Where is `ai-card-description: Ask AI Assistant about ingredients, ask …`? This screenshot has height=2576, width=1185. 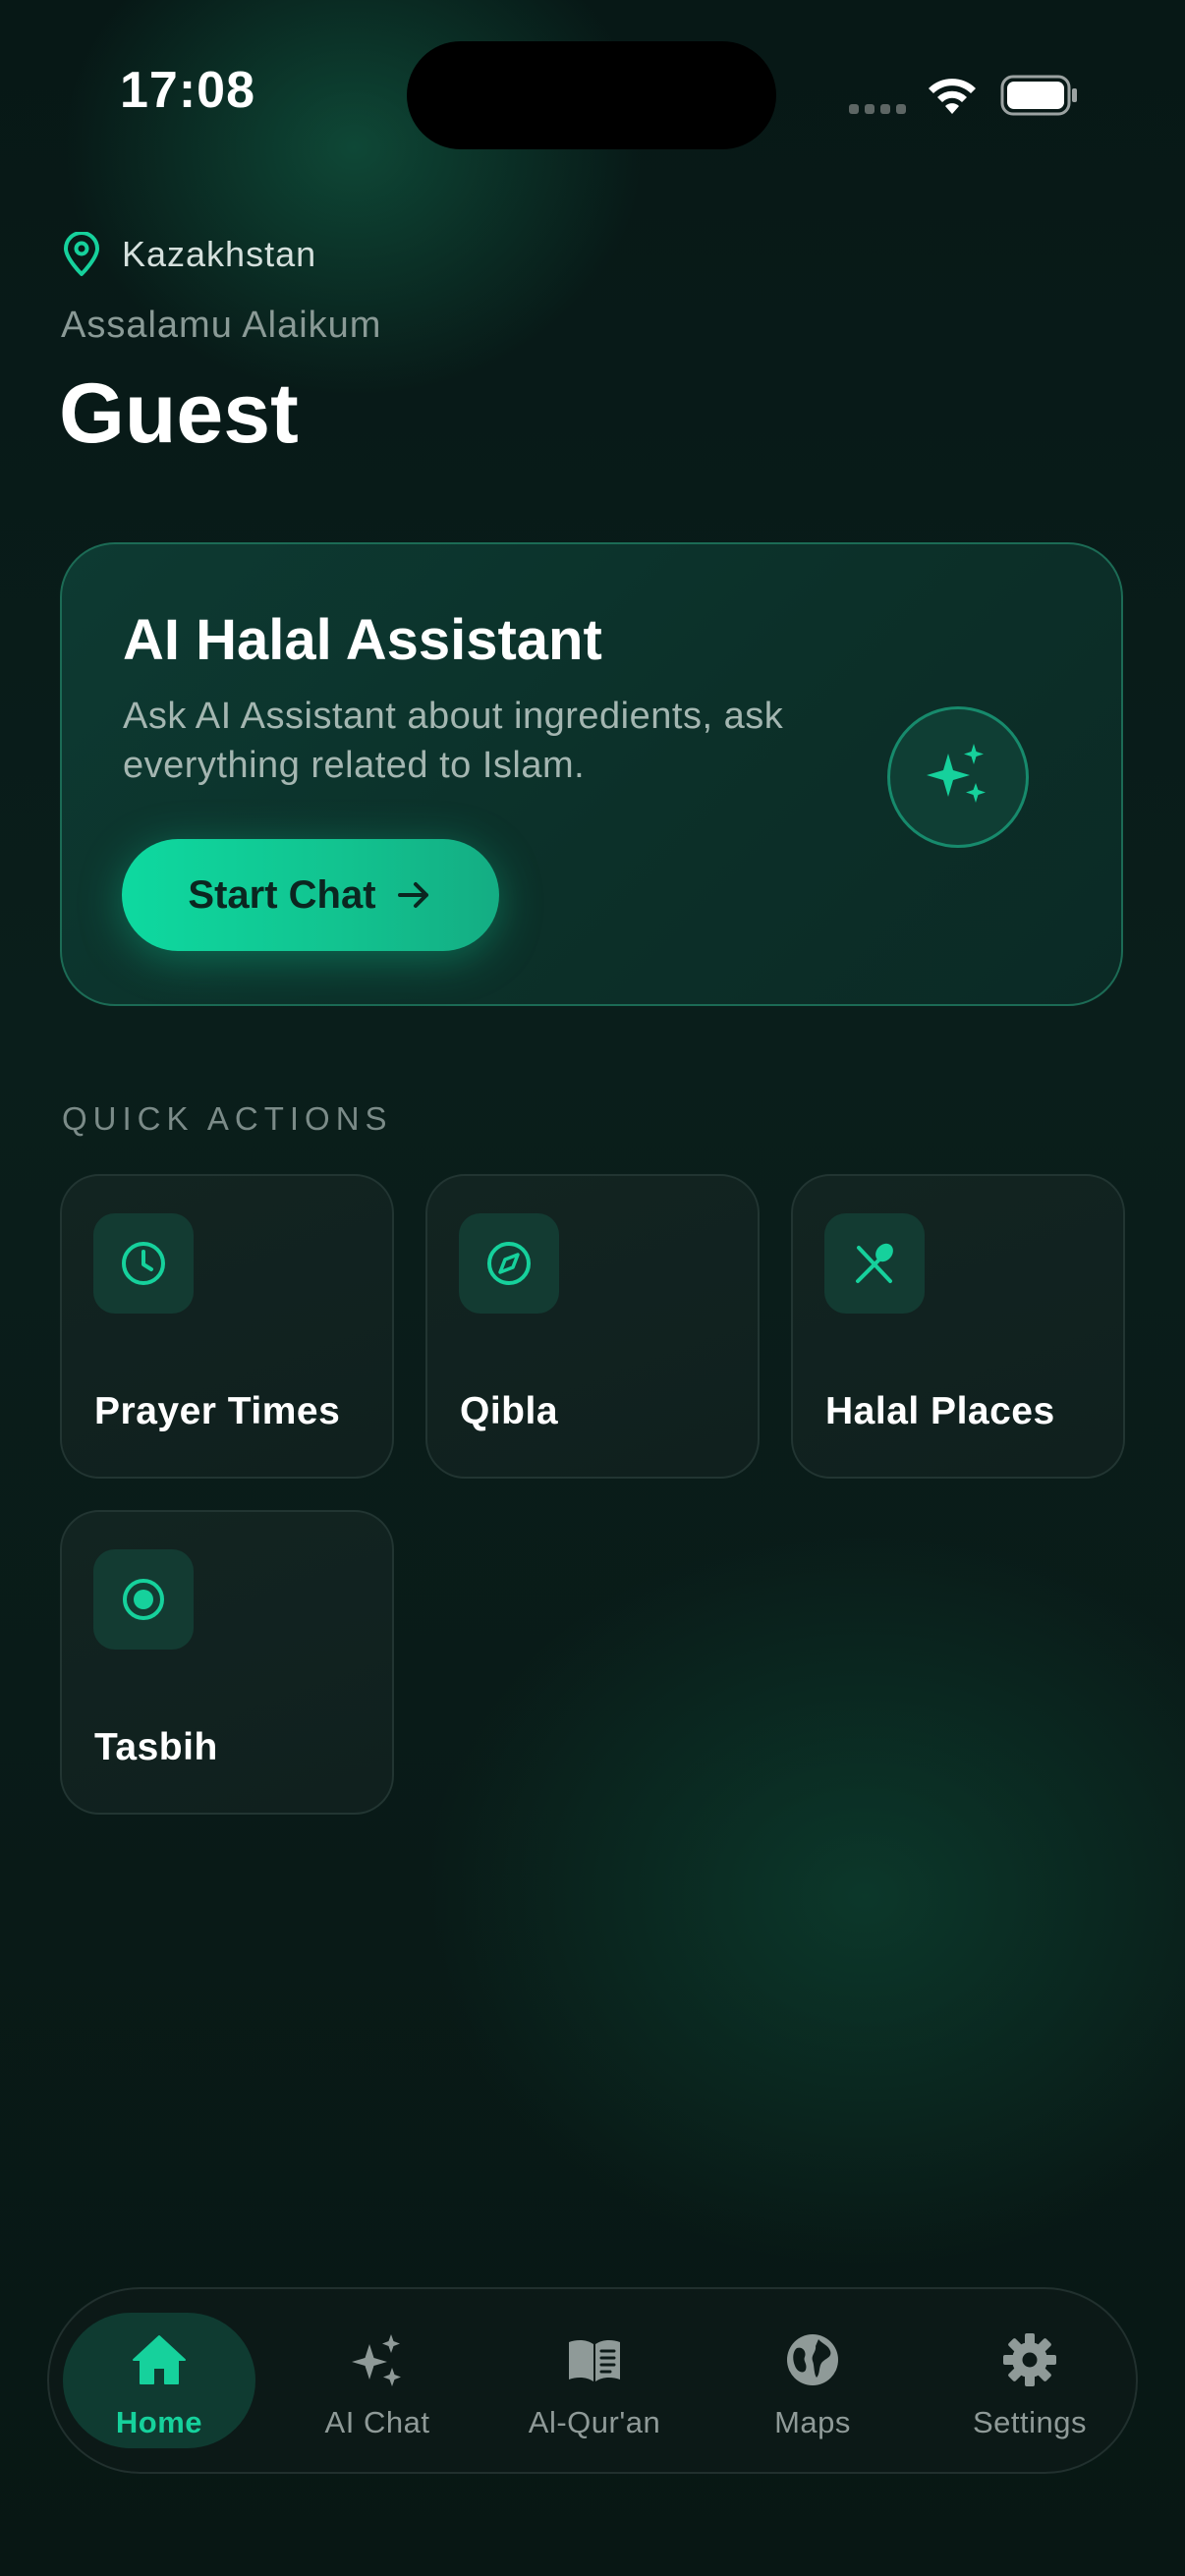
ai-card-description: Ask AI Assistant about ingredients, ask … is located at coordinates (454, 741).